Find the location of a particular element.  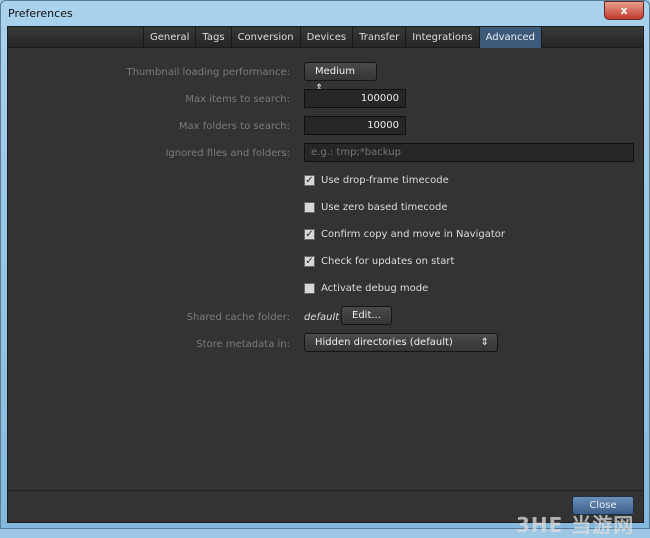

window-close-button: x is located at coordinates (624, 10).